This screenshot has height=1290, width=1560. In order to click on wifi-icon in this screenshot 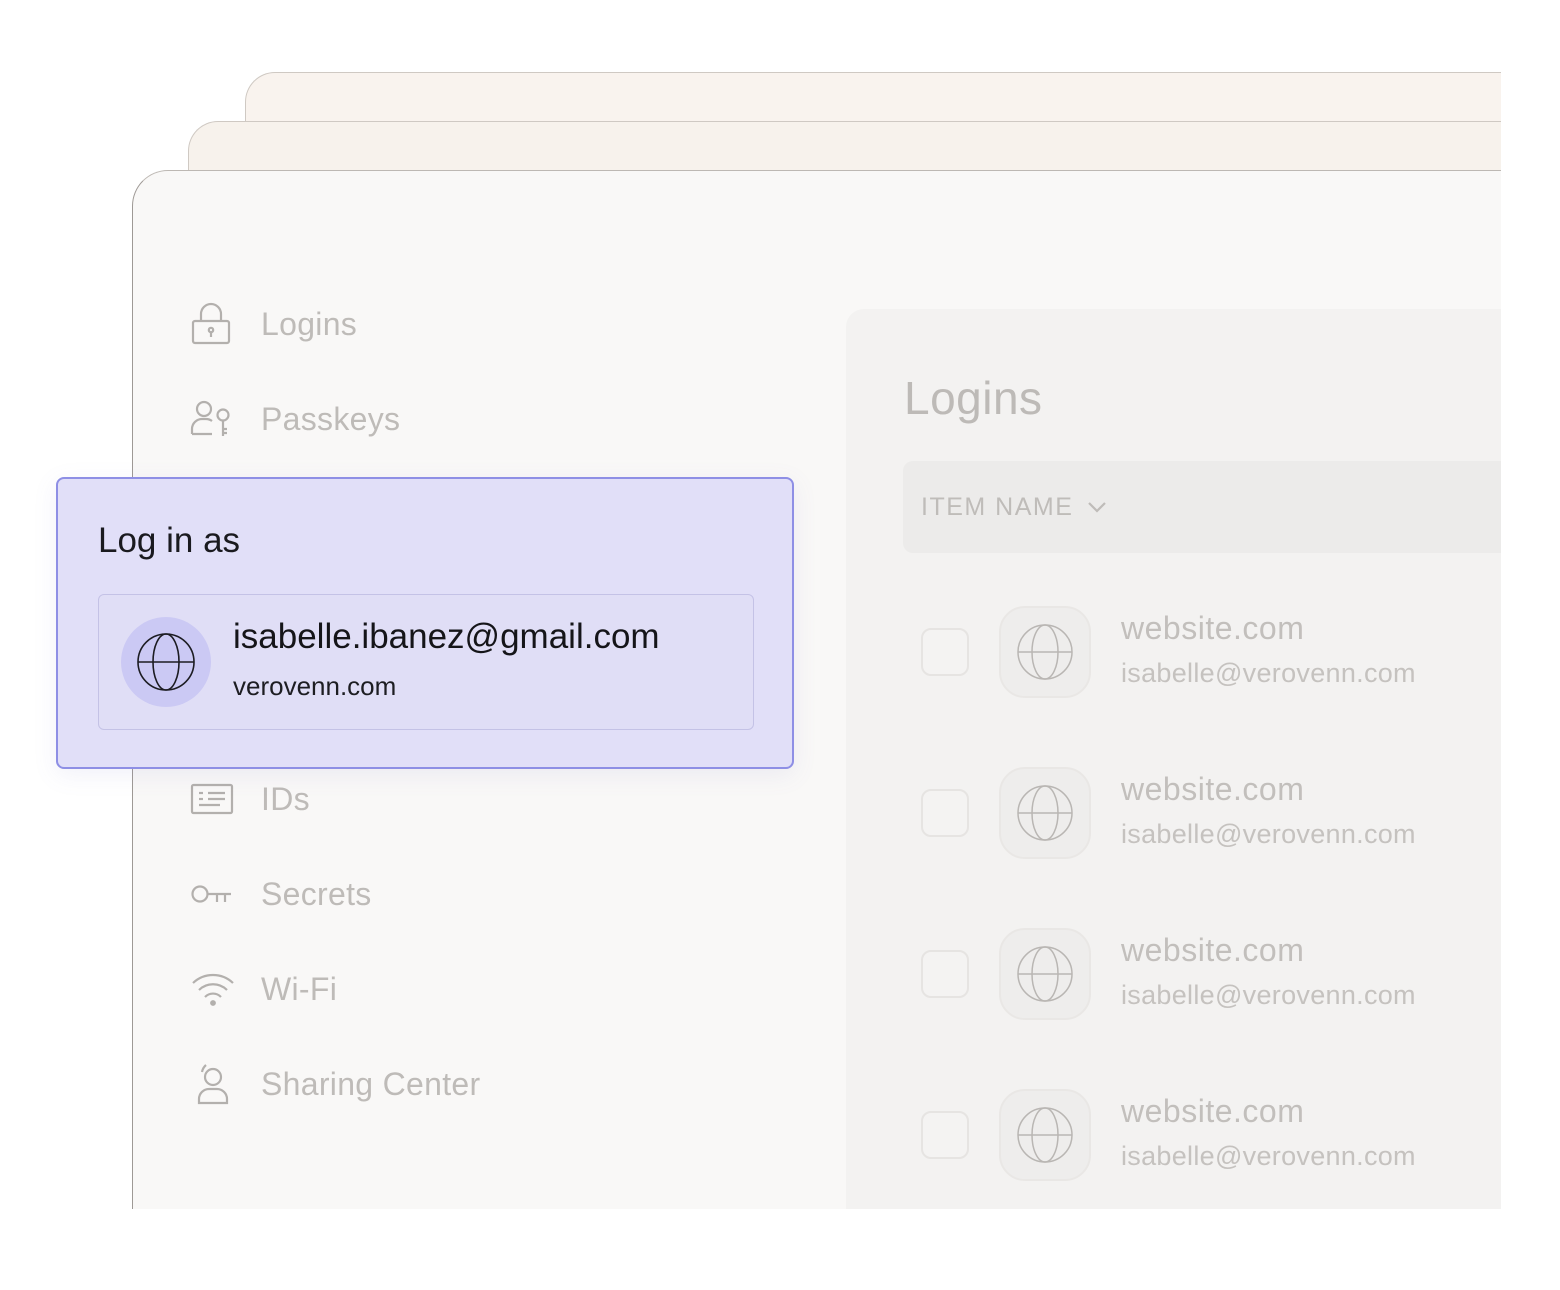, I will do `click(213, 989)`.